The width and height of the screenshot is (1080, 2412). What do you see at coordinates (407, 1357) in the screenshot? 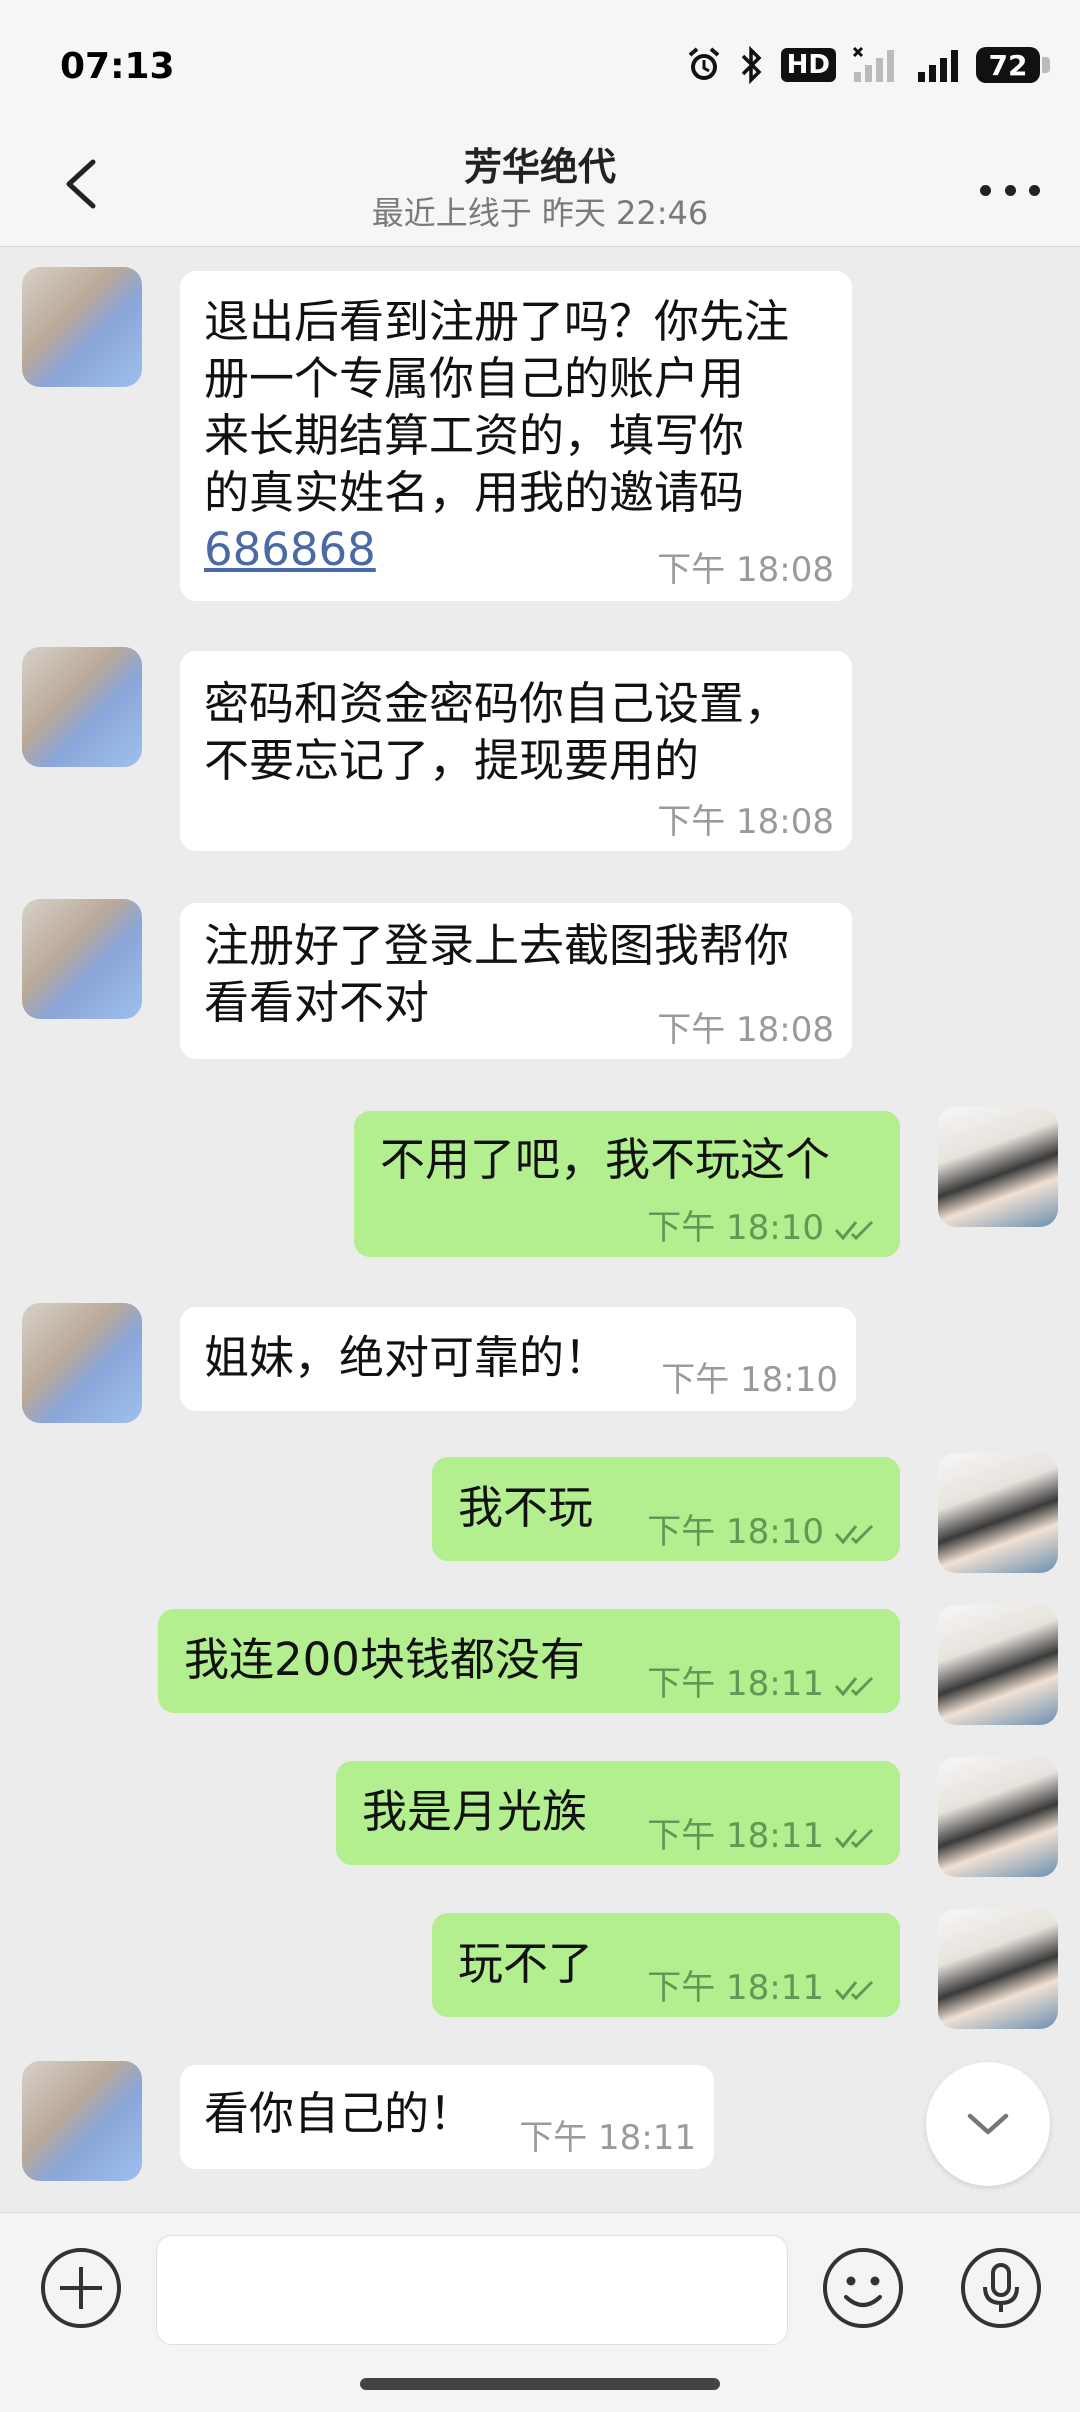
I see `message-text: 姐妹，绝对可靠的！` at bounding box center [407, 1357].